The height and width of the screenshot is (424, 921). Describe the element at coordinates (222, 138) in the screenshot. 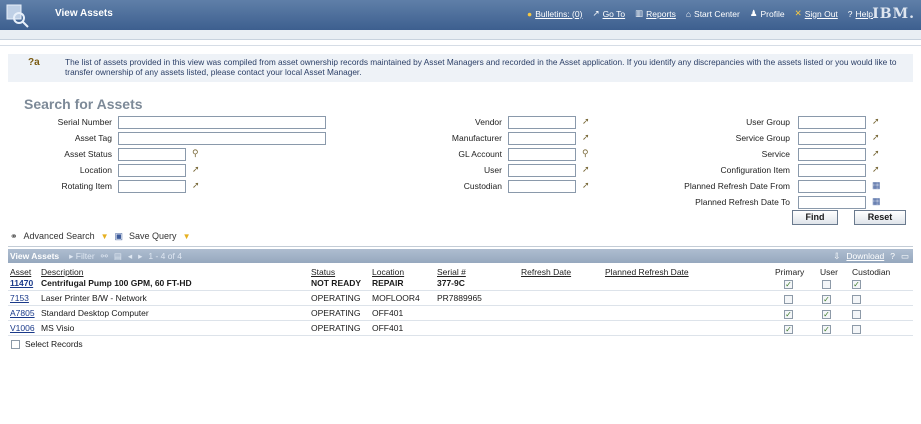

I see `asset-tag-input` at that location.